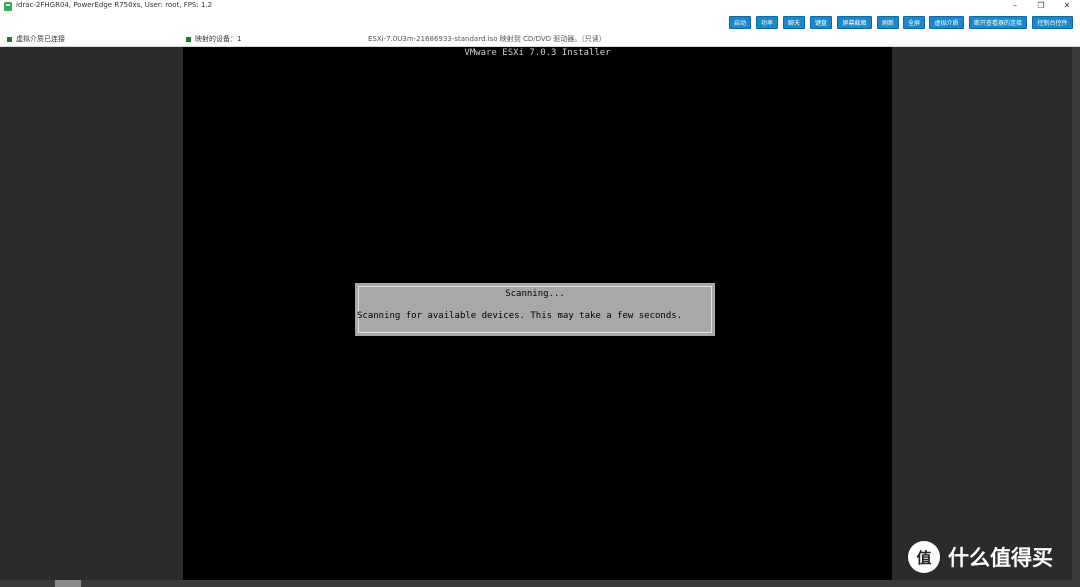 The image size is (1080, 587). I want to click on fullscreen-button: 全屏, so click(914, 22).